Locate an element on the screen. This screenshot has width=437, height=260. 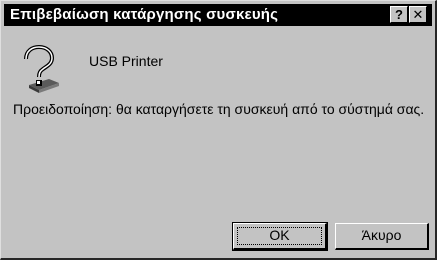
ok-button: OK is located at coordinates (280, 236).